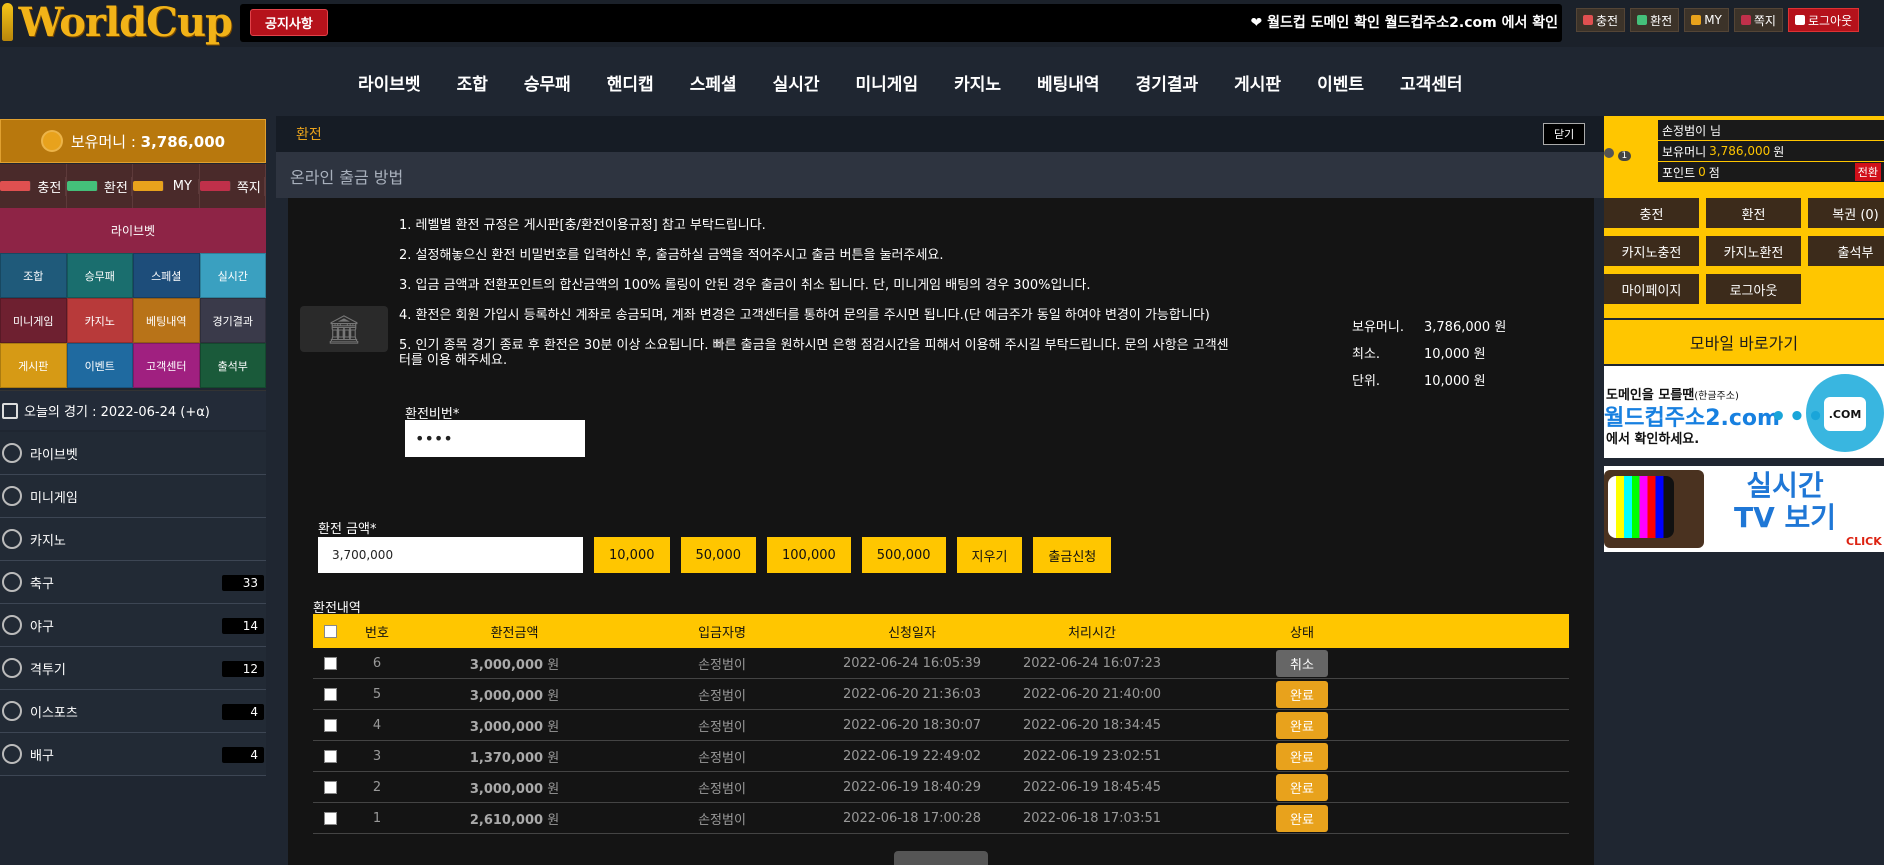 The image size is (1884, 865). Describe the element at coordinates (99, 320) in the screenshot. I see `sidebar-grid-5: 카지노` at that location.